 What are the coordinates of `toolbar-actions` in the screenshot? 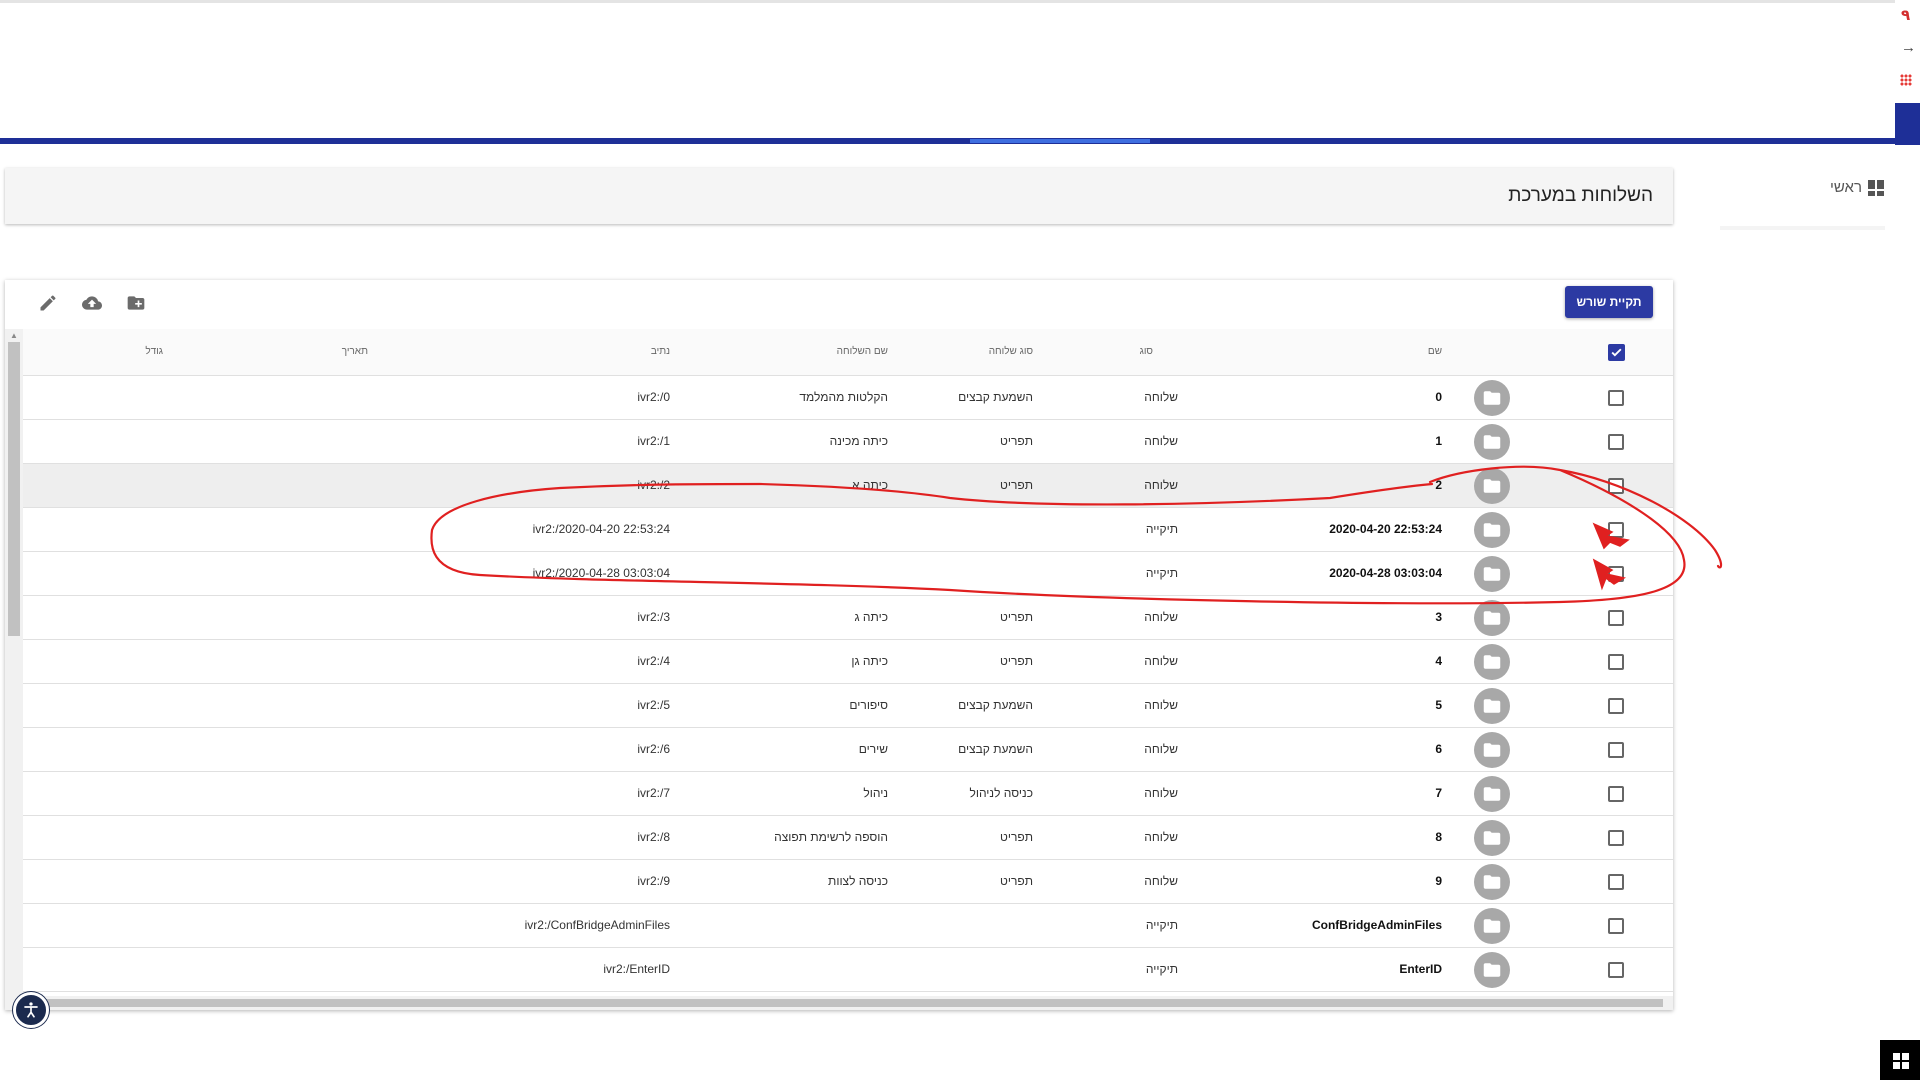 It's located at (92, 303).